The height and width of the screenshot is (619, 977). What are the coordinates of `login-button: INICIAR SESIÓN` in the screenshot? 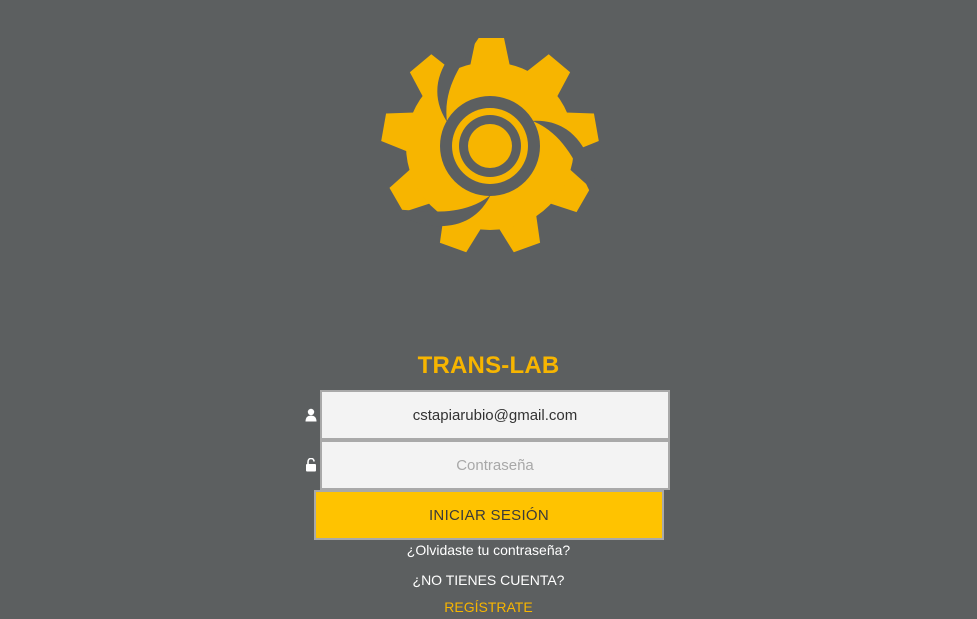 It's located at (489, 515).